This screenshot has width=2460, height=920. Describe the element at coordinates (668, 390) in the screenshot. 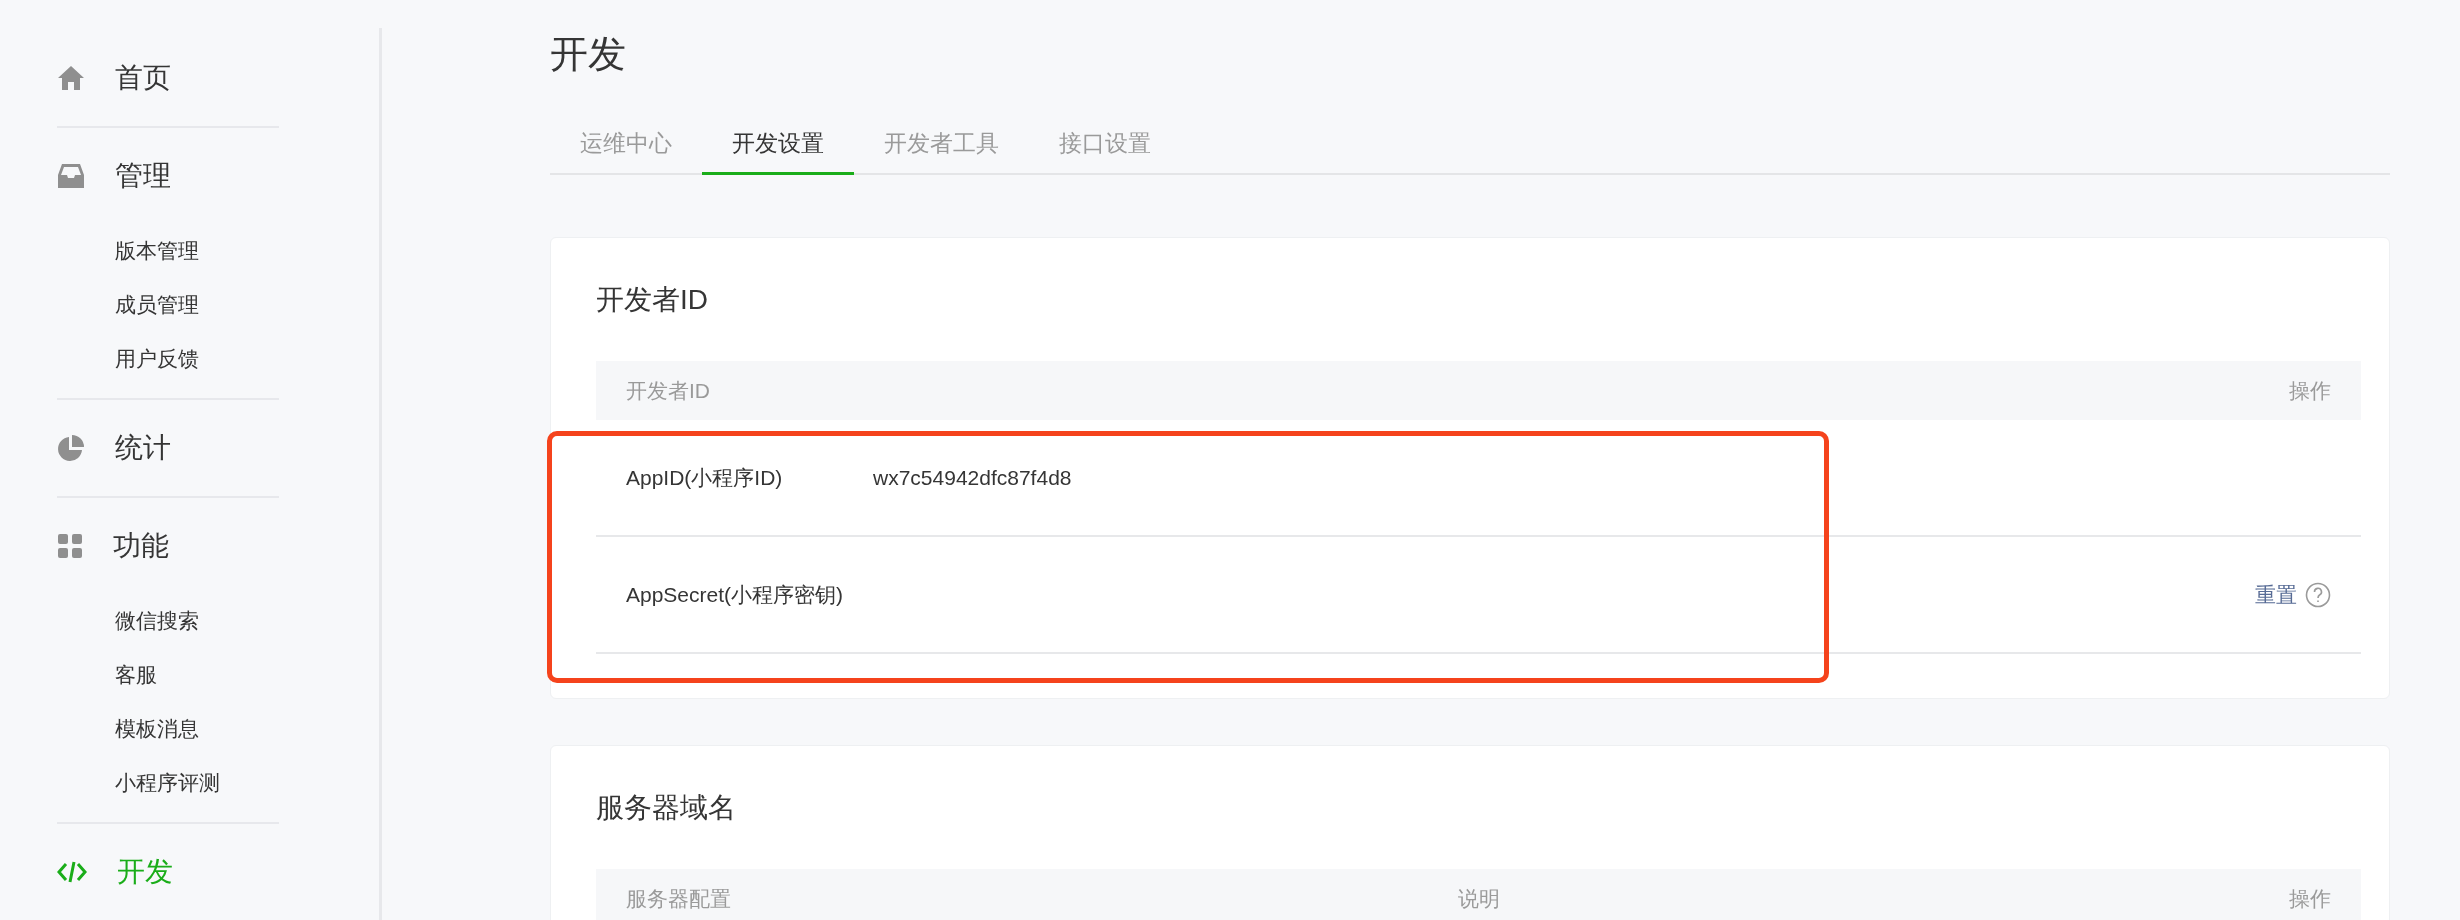

I see `column-header: 开发者ID` at that location.